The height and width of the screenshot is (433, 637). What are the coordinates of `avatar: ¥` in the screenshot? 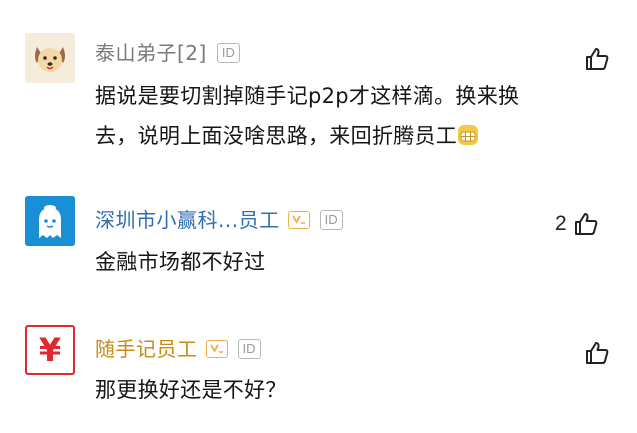 It's located at (50, 350).